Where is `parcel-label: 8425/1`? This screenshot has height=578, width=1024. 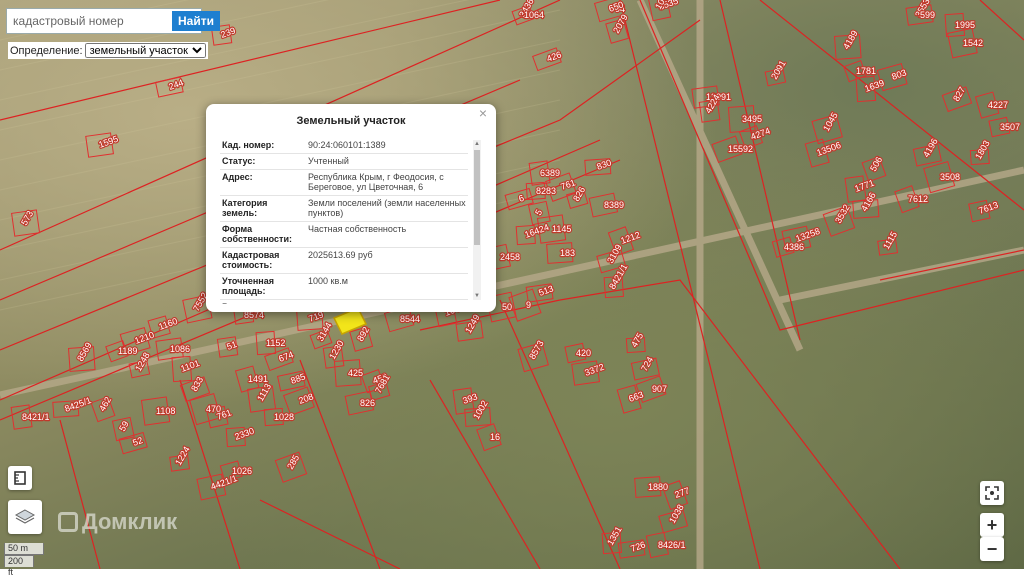 parcel-label: 8425/1 is located at coordinates (78, 404).